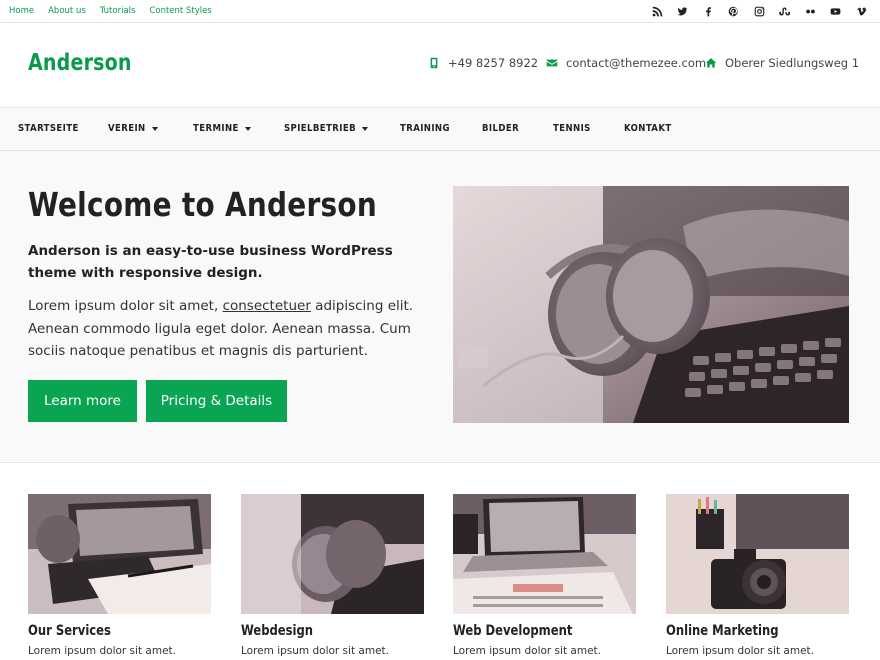  What do you see at coordinates (493, 63) in the screenshot?
I see `phone-number: +49 8257 8922` at bounding box center [493, 63].